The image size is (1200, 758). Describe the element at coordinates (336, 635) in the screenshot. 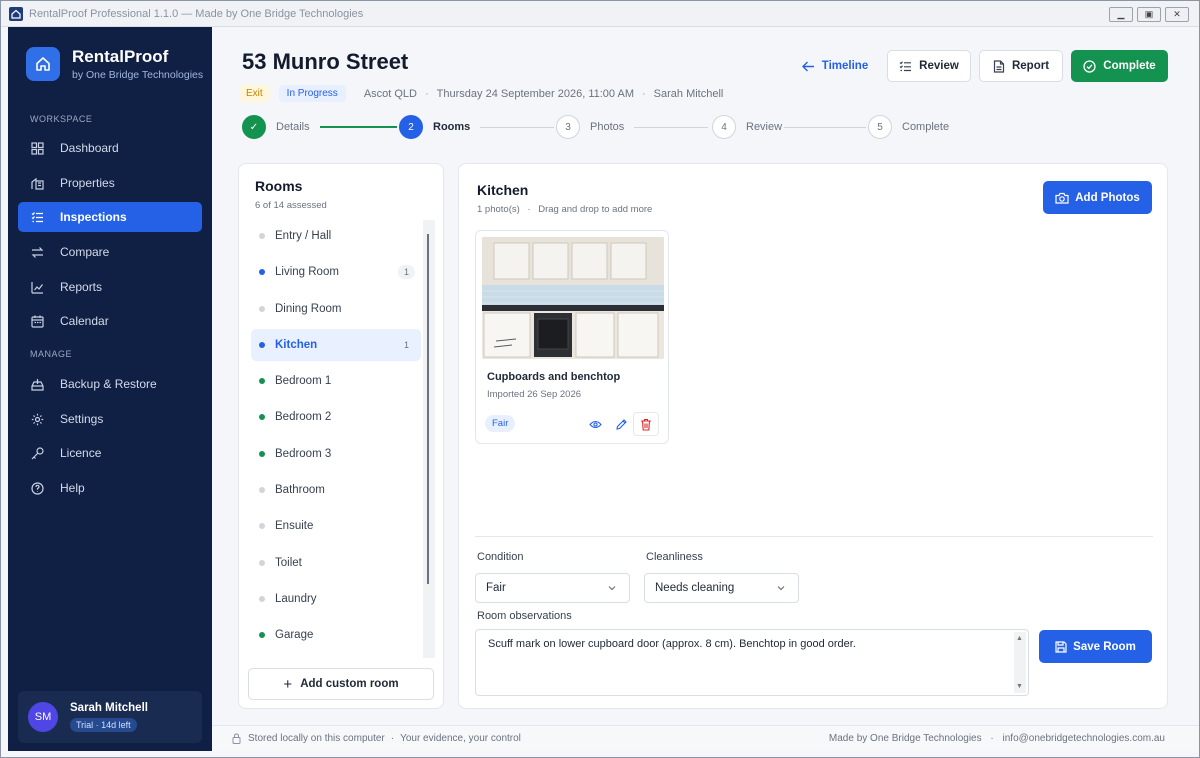

I see `room-item-garage: Garage` at that location.